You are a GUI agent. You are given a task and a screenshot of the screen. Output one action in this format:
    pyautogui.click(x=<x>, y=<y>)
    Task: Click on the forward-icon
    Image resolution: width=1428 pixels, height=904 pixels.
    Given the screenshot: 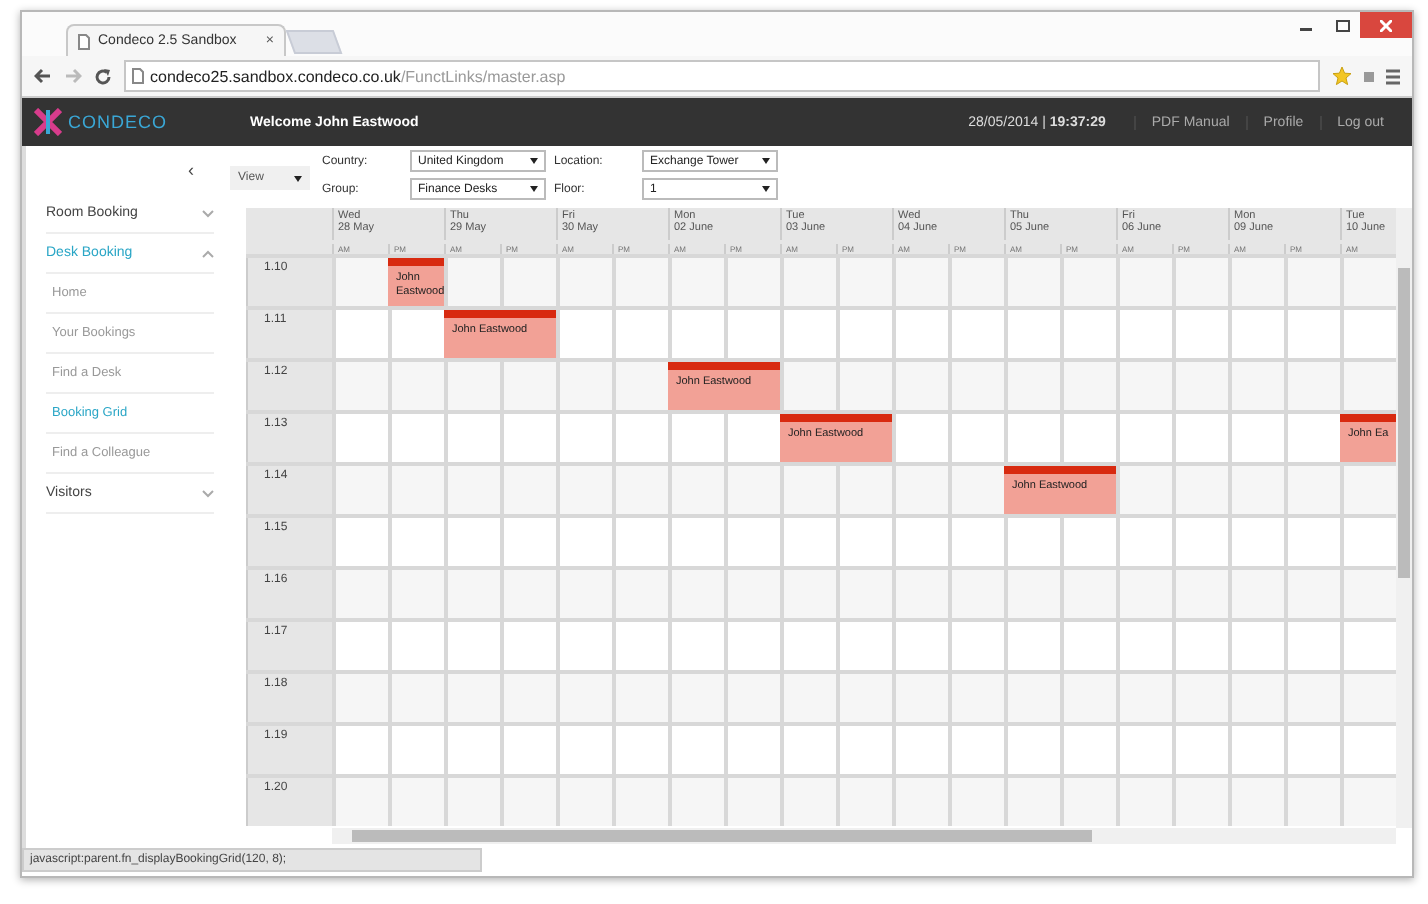 What is the action you would take?
    pyautogui.click(x=73, y=76)
    